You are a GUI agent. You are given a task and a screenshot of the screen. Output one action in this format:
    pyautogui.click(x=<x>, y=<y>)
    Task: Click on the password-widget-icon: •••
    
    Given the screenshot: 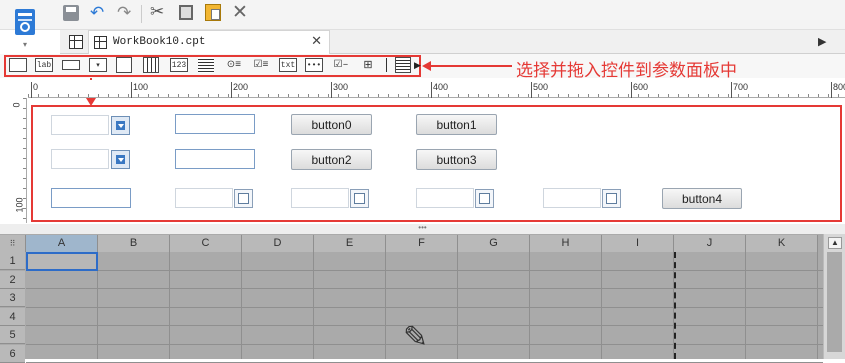 What is the action you would take?
    pyautogui.click(x=314, y=65)
    